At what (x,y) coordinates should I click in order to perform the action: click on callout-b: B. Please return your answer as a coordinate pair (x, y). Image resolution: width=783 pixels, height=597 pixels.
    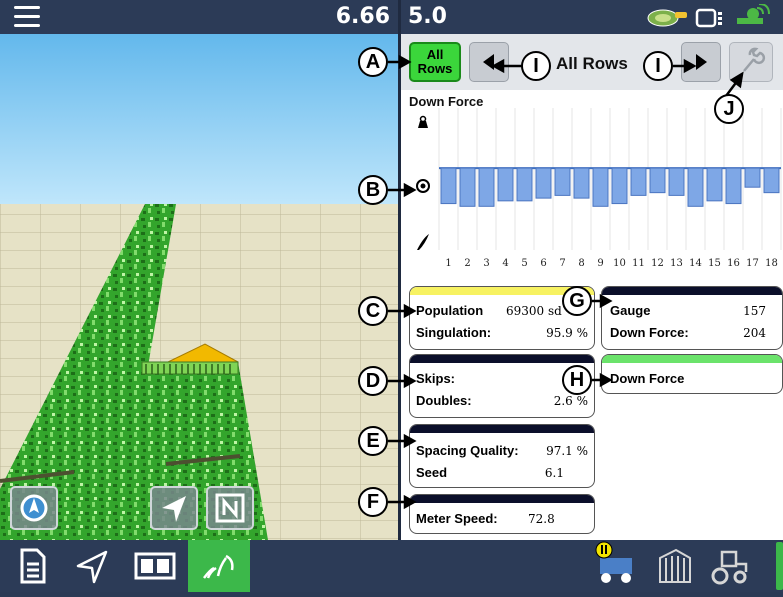
    Looking at the image, I should click on (373, 190).